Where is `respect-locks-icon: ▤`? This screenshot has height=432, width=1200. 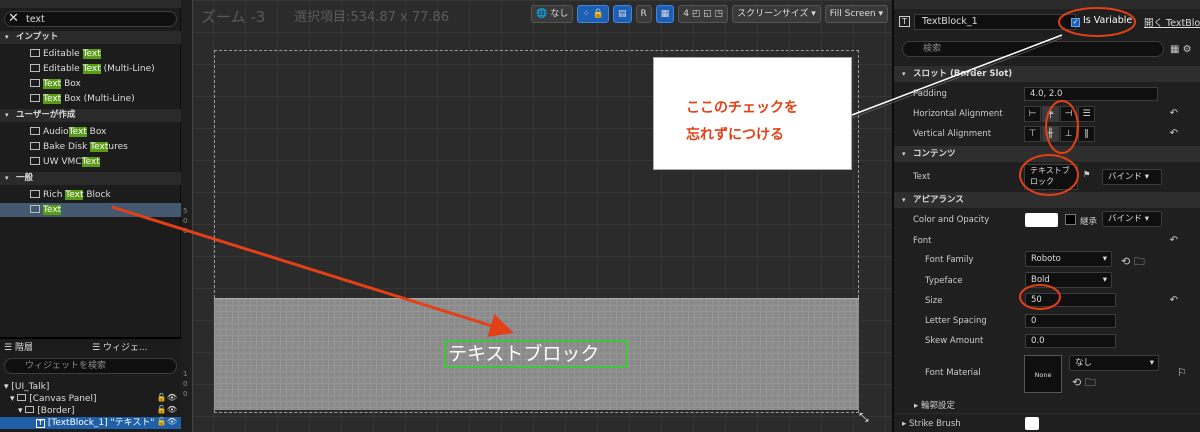
respect-locks-icon: ▤ is located at coordinates (622, 14).